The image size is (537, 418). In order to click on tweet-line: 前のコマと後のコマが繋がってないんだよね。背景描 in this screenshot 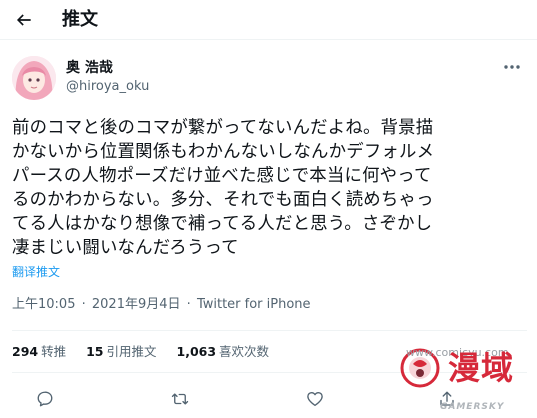, I will do `click(223, 128)`.